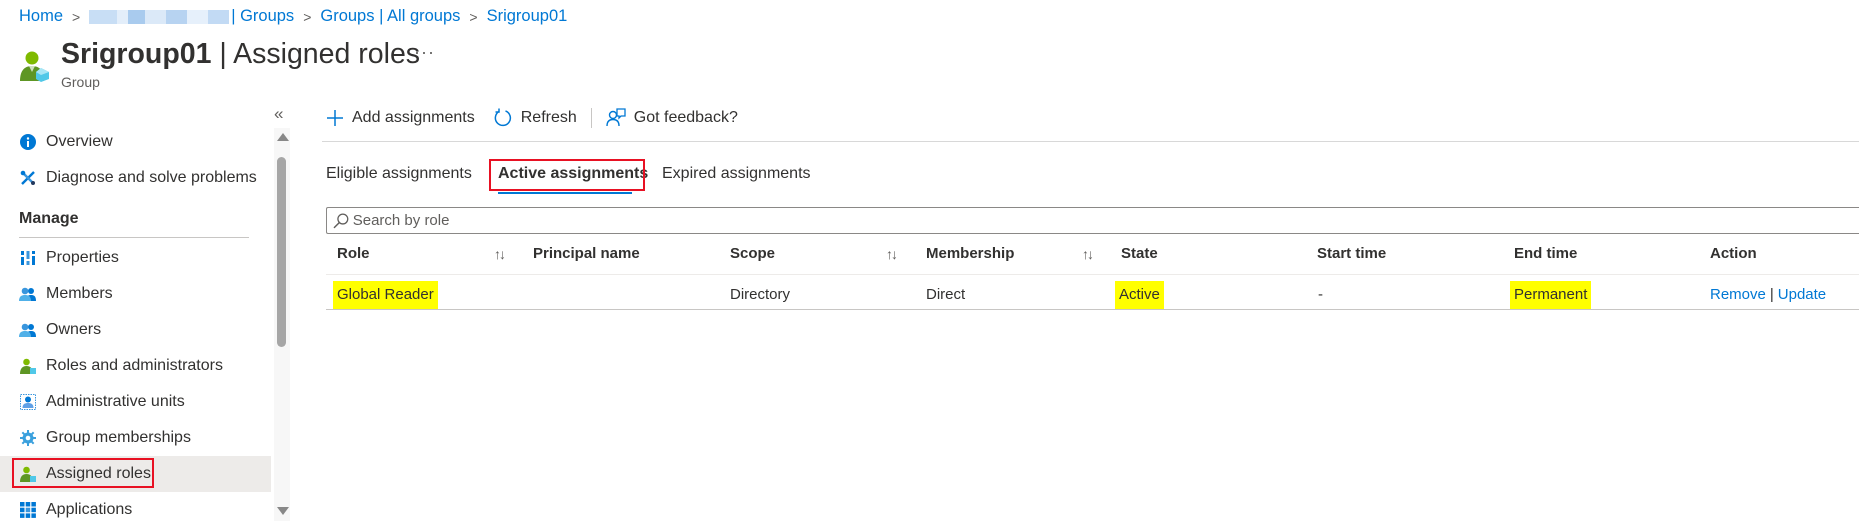 This screenshot has width=1859, height=521. I want to click on sidebar-item-label: Overview, so click(79, 141).